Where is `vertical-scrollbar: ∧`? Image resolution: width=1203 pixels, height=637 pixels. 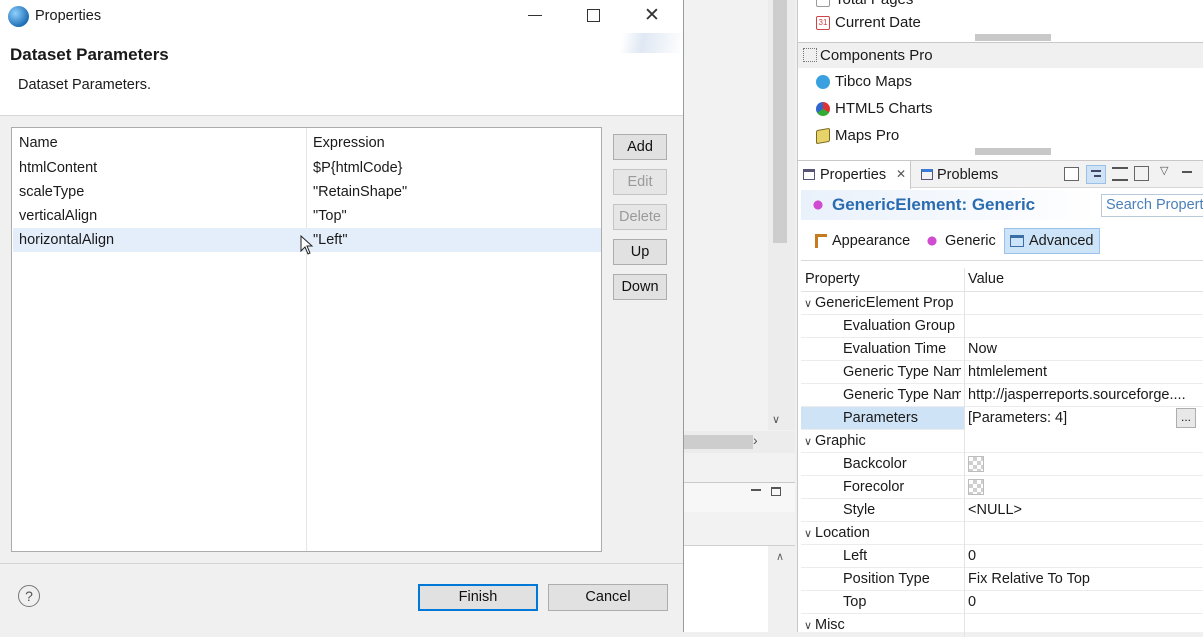 vertical-scrollbar: ∧ is located at coordinates (781, 589).